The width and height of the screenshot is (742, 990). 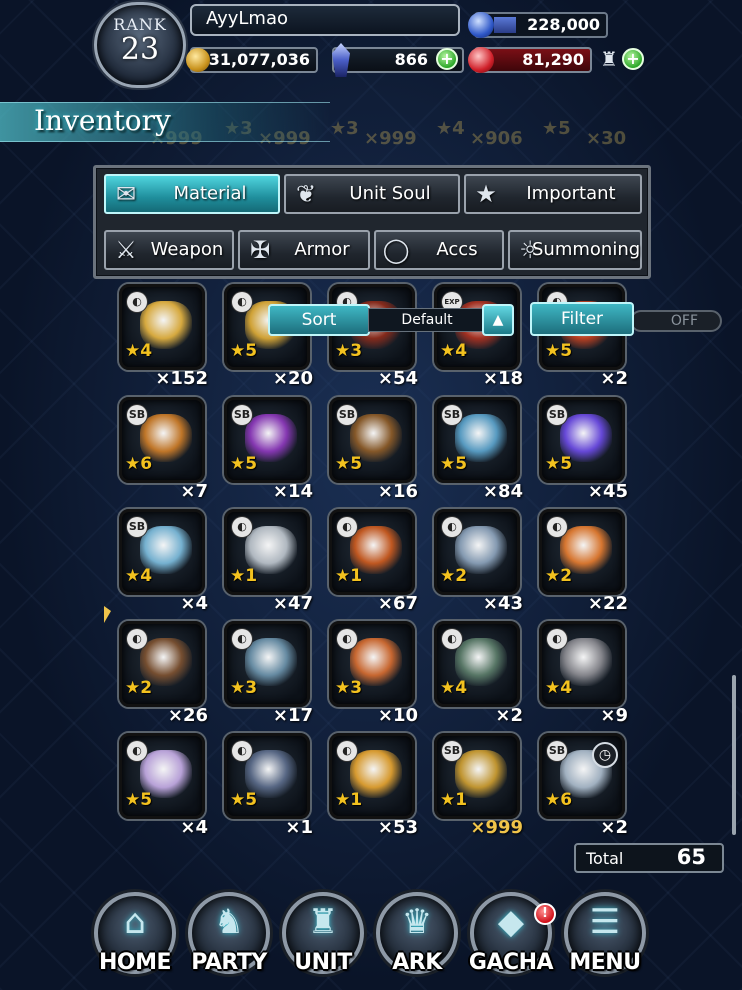 I want to click on nav-label: UNIT, so click(x=323, y=962).